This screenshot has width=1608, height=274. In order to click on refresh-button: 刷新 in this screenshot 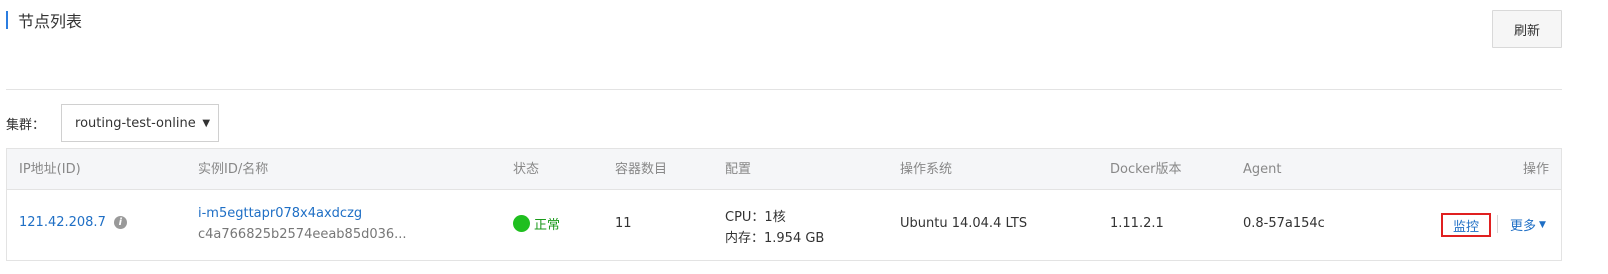, I will do `click(1527, 29)`.